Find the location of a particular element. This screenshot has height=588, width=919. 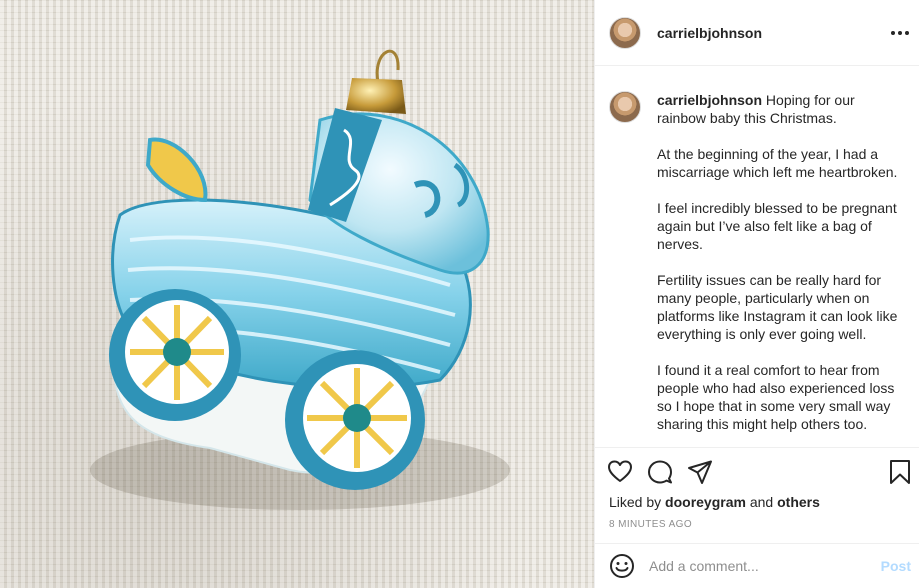

comment-bar: Post is located at coordinates (757, 565).